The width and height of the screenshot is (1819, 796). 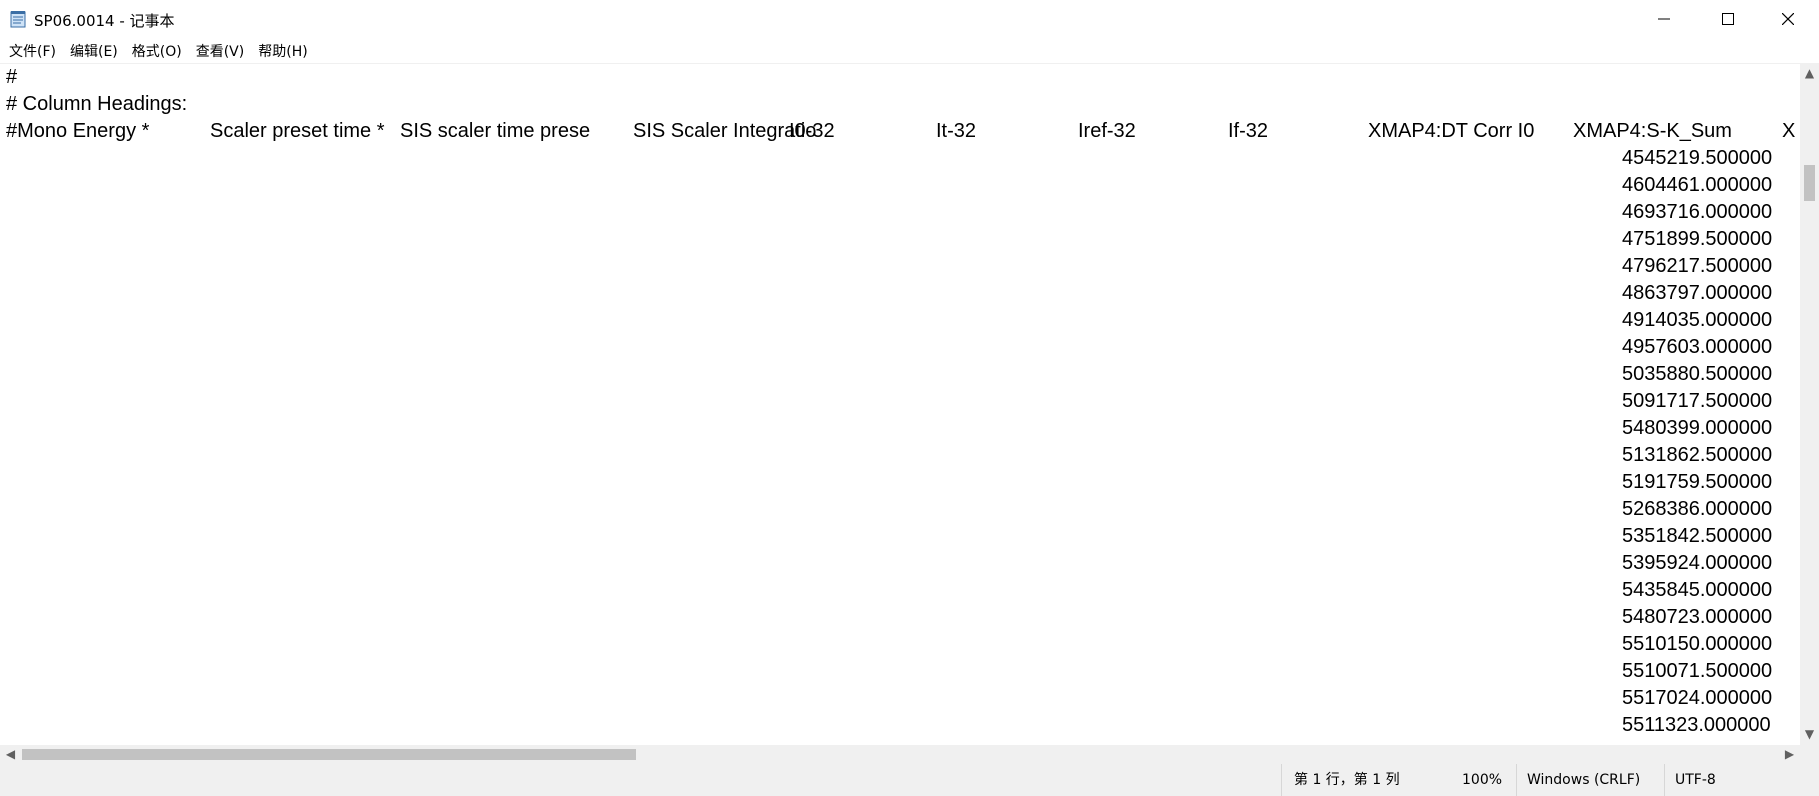 I want to click on window-title: SP06.0014 - 记事本, so click(x=104, y=21).